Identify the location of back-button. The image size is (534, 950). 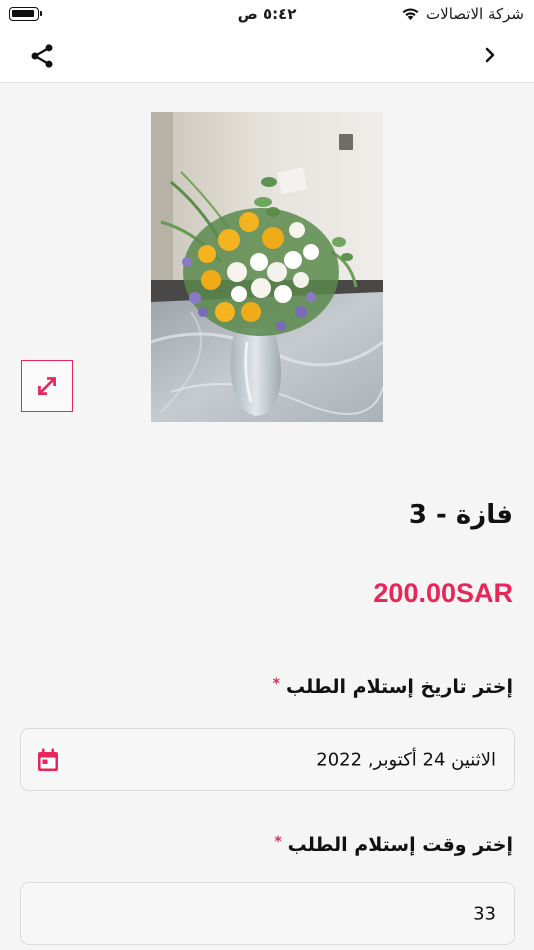
(490, 55).